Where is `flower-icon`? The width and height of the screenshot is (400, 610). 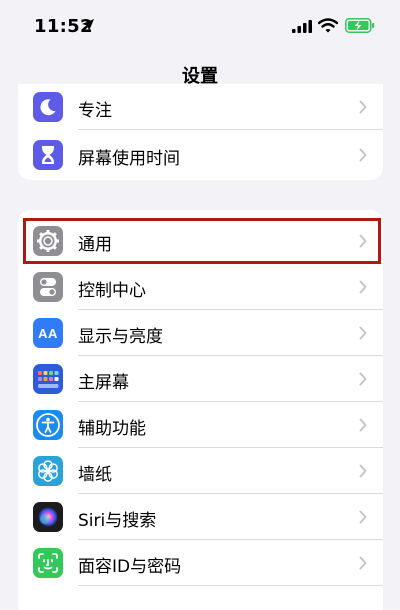
flower-icon is located at coordinates (48, 471).